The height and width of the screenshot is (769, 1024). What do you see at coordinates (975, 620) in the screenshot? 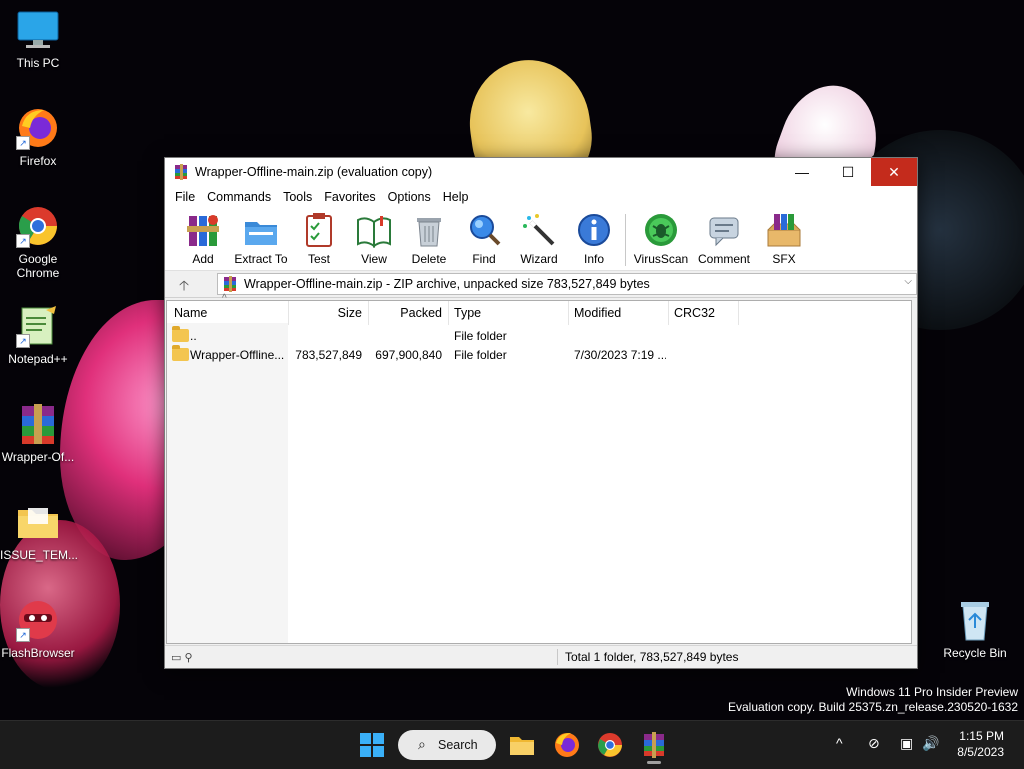
I see `recycle-bin-icon` at bounding box center [975, 620].